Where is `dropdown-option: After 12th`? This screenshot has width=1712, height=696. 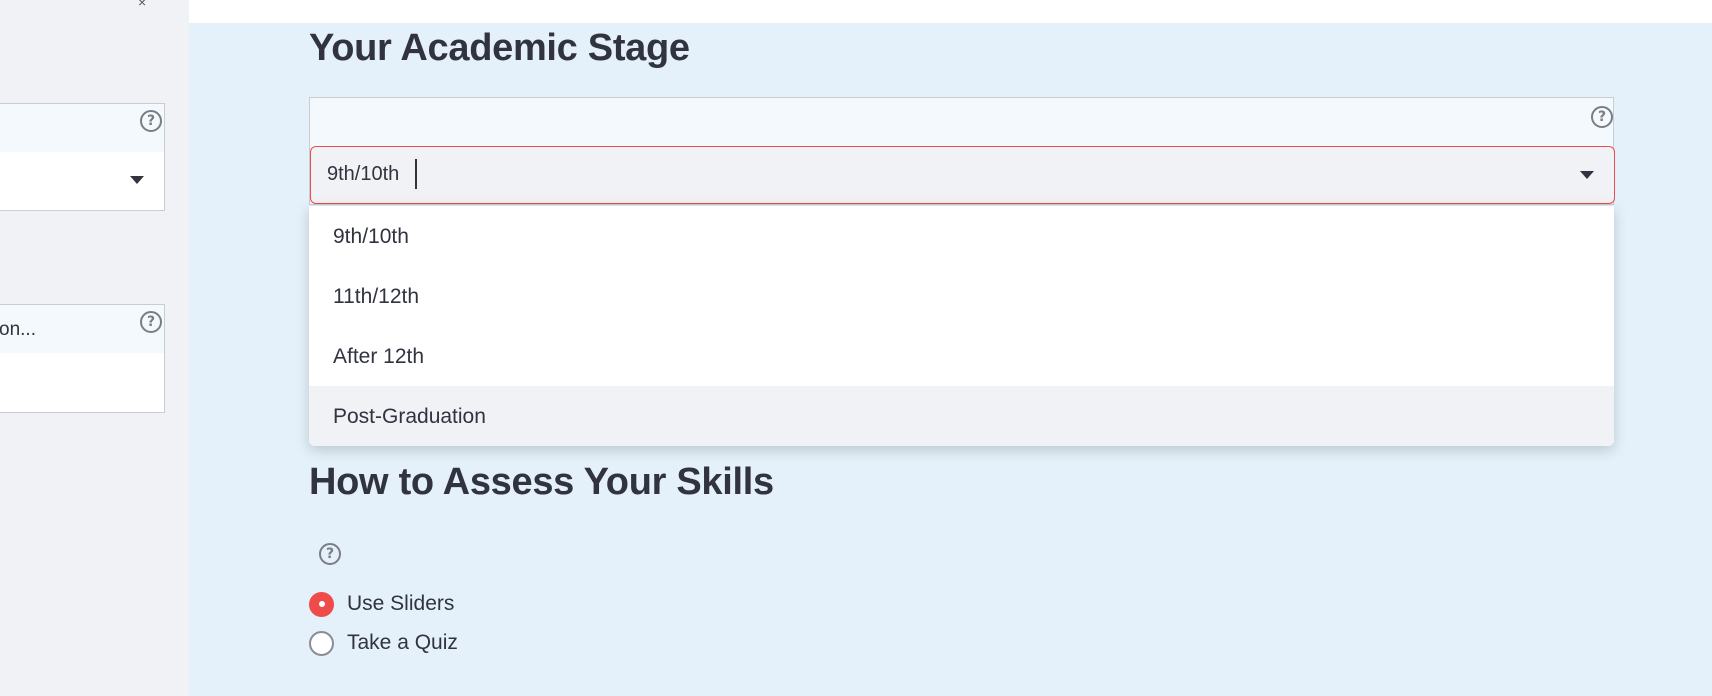 dropdown-option: After 12th is located at coordinates (961, 356).